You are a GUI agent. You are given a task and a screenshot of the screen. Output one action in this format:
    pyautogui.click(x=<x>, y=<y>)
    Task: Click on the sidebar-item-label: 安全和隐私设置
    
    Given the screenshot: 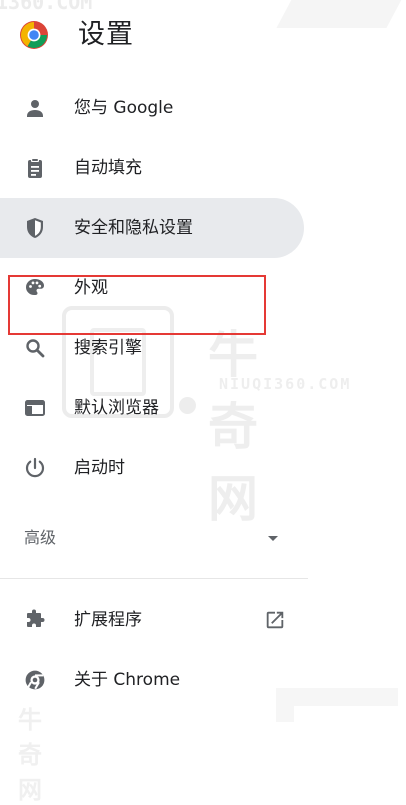 What is the action you would take?
    pyautogui.click(x=133, y=228)
    